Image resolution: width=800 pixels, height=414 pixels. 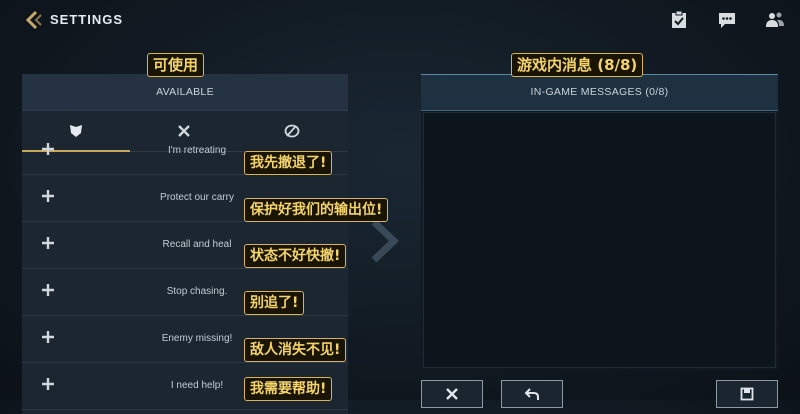 What do you see at coordinates (400, 20) in the screenshot?
I see `top-bar: SETTINGS` at bounding box center [400, 20].